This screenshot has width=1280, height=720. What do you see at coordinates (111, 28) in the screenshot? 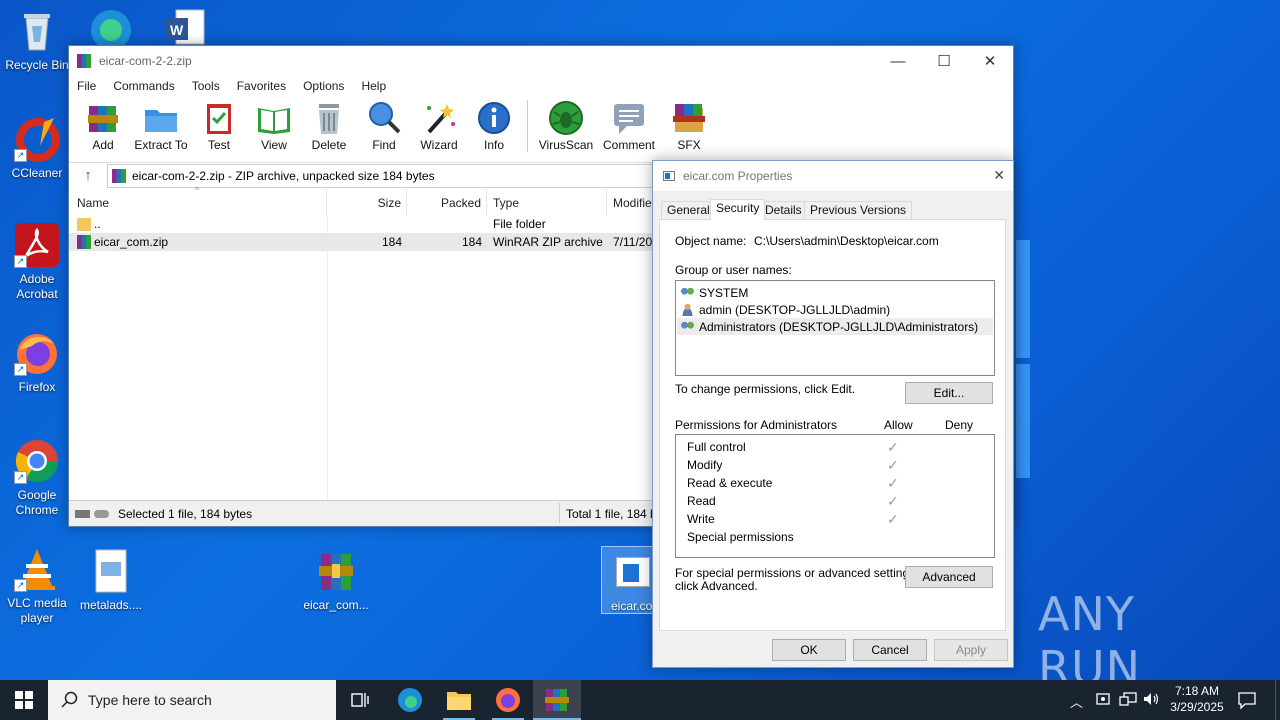
I see `edge-desktop-icon` at bounding box center [111, 28].